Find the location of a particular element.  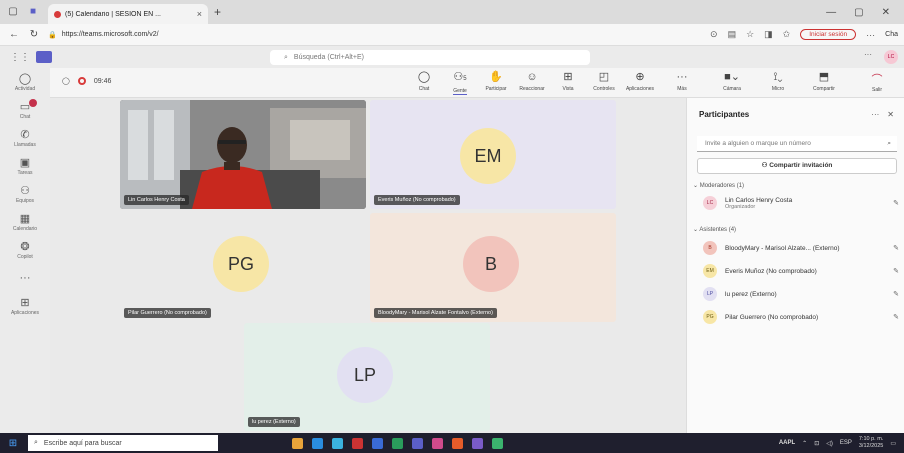

participant-avatar: B is located at coordinates (491, 264).